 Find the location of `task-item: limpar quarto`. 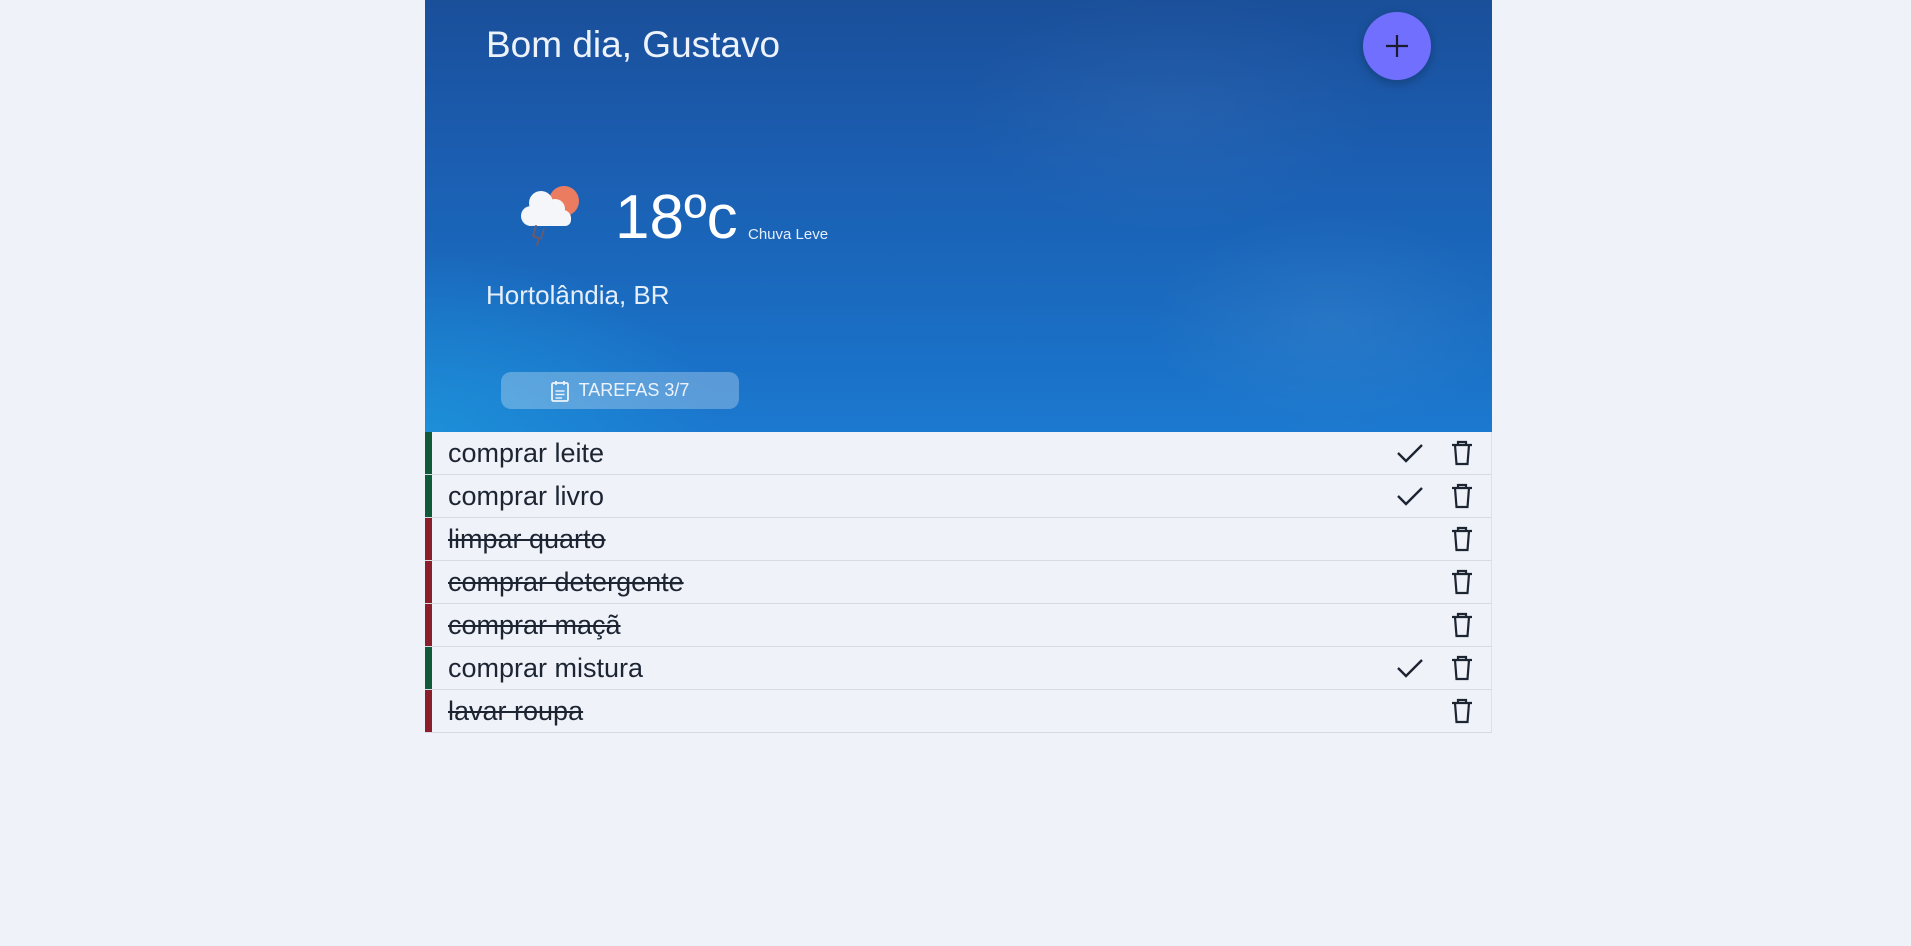

task-item: limpar quarto is located at coordinates (958, 539).